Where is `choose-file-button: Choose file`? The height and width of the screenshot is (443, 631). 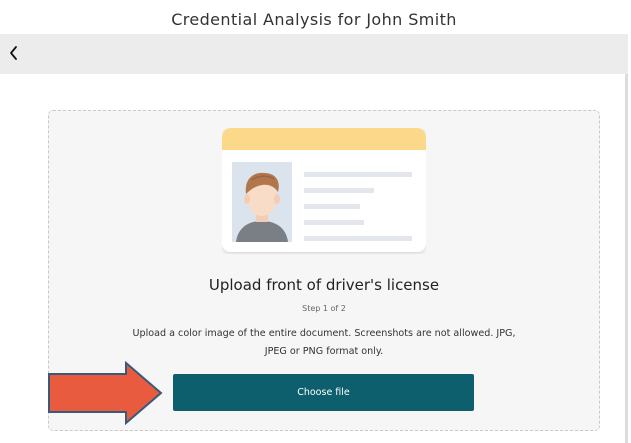
choose-file-button: Choose file is located at coordinates (323, 392).